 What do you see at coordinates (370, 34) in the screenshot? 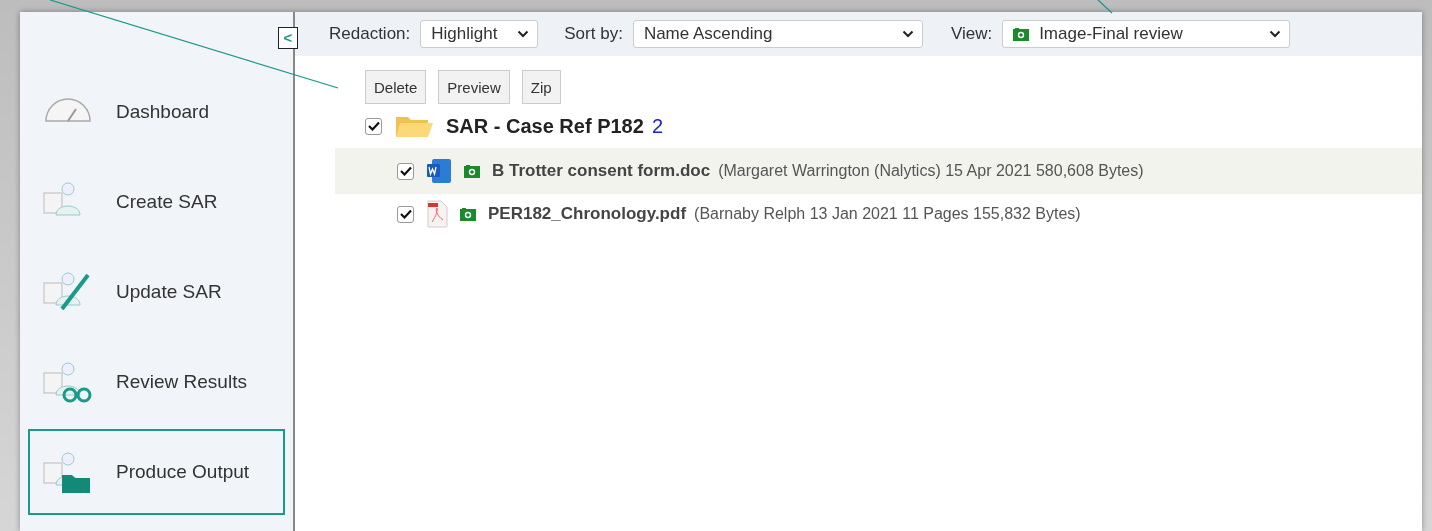
I see `redaction-label: Redaction:` at bounding box center [370, 34].